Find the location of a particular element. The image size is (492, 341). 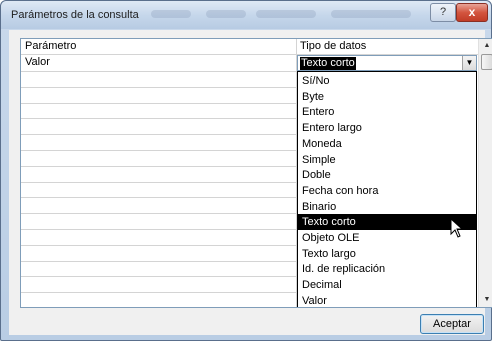

mouse-pointer-icon is located at coordinates (457, 228).